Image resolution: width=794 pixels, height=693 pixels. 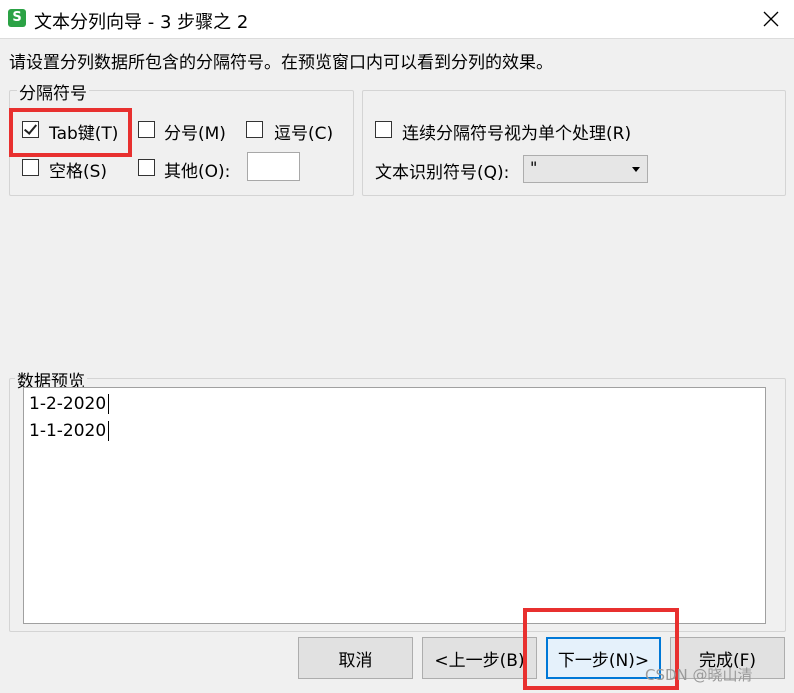 I want to click on close-button, so click(x=771, y=19).